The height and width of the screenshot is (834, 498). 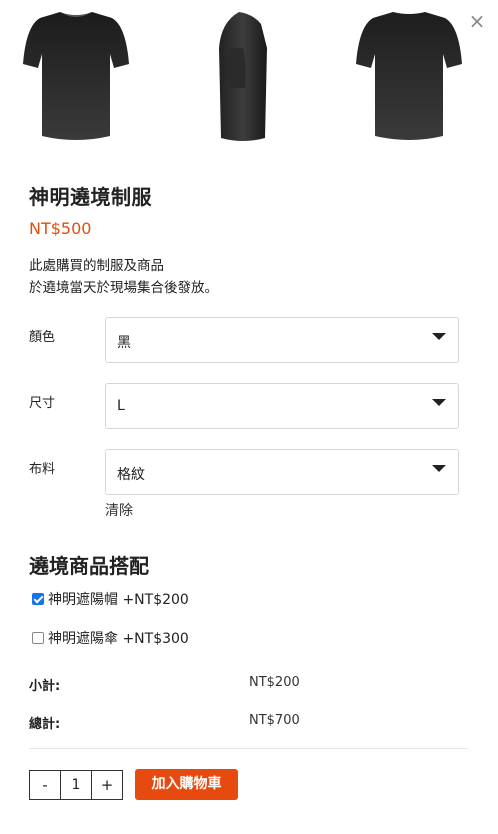 What do you see at coordinates (42, 469) in the screenshot?
I see `fabric-label: 布料` at bounding box center [42, 469].